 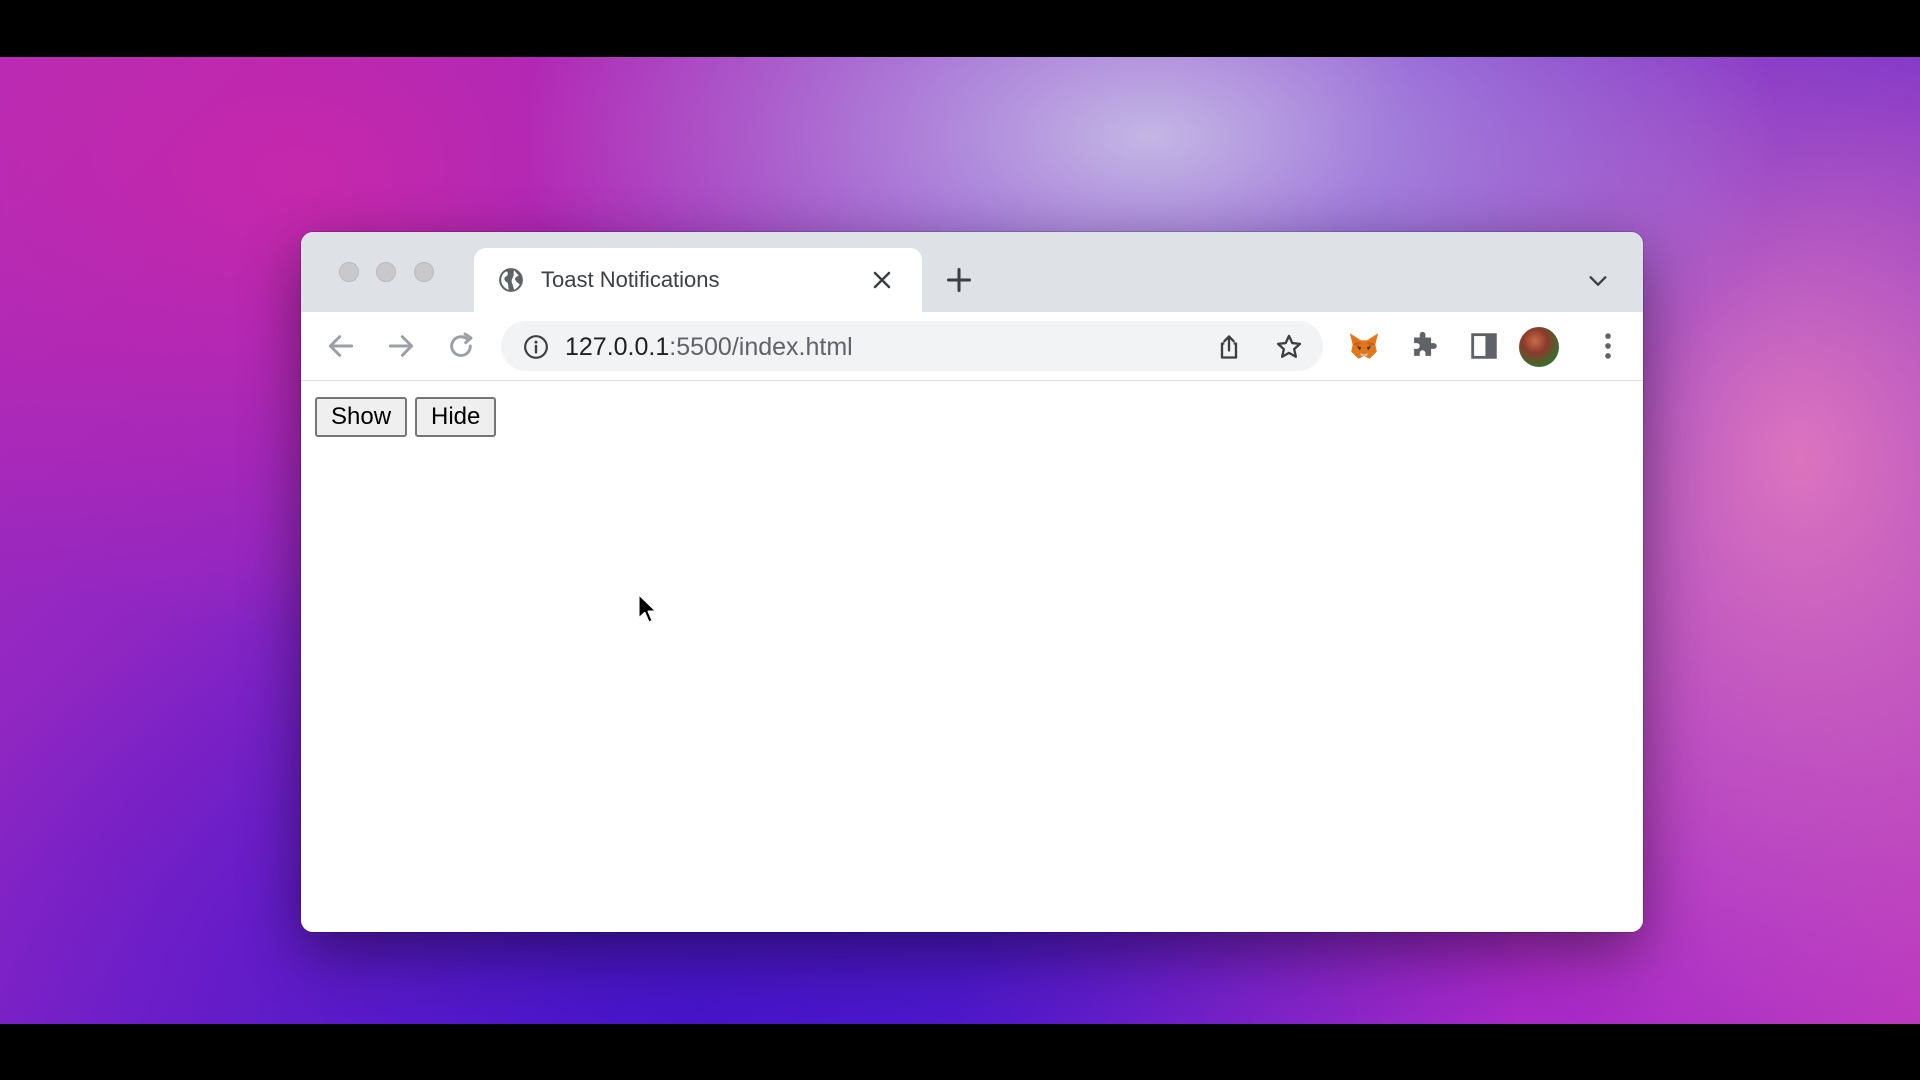 I want to click on tab-strip: Toast Notifications, so click(x=972, y=272).